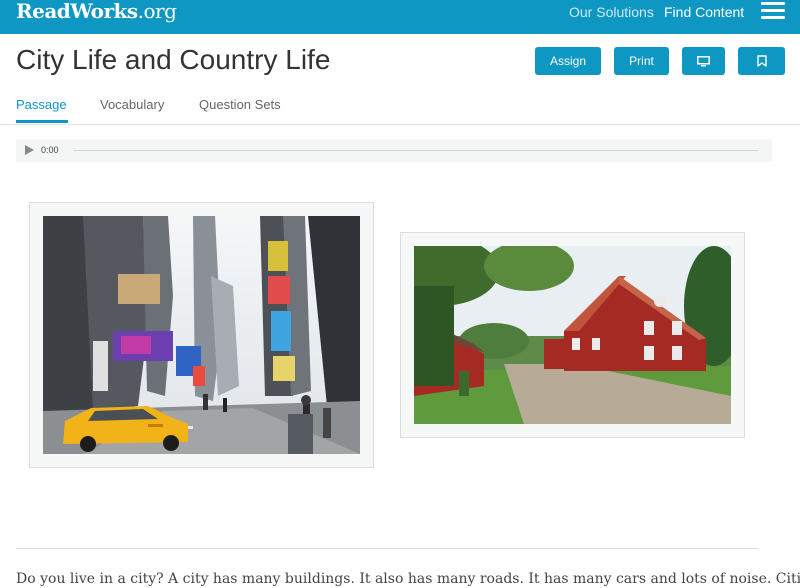 Image resolution: width=800 pixels, height=588 pixels. What do you see at coordinates (50, 150) in the screenshot?
I see `audio-time: 0:00` at bounding box center [50, 150].